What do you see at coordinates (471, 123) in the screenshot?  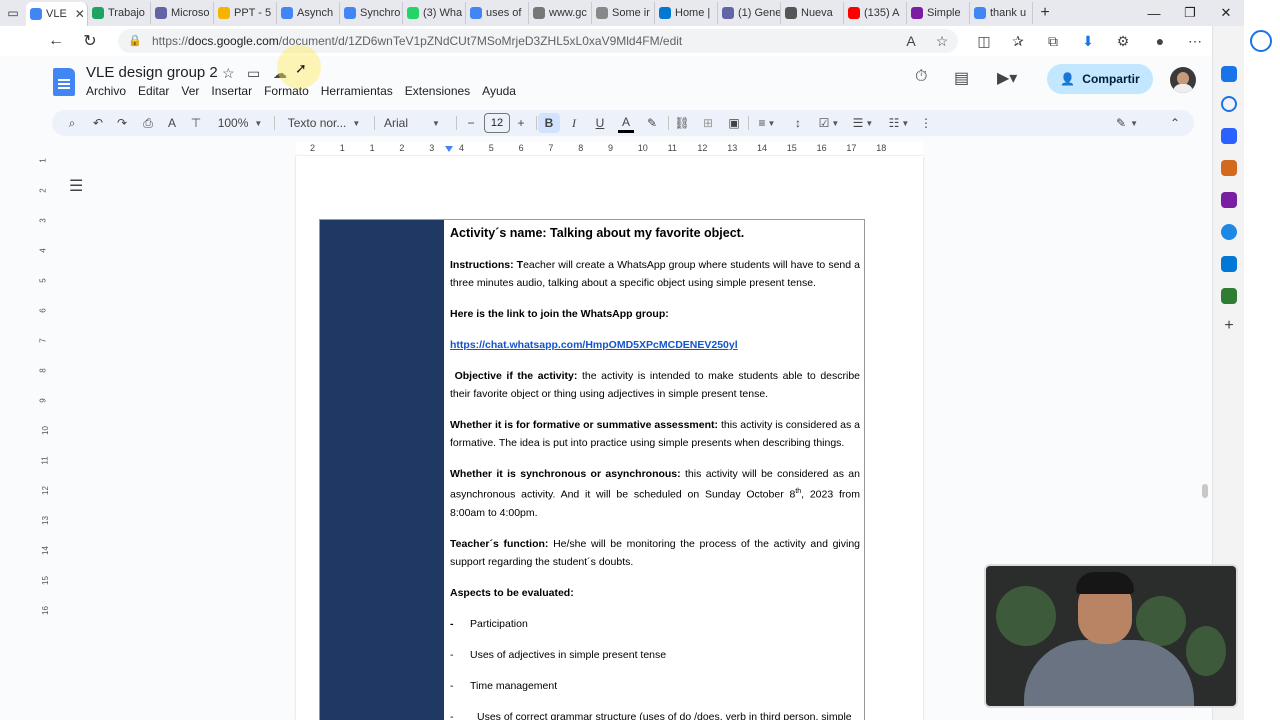 I see `decrease-font-size-icon: −` at bounding box center [471, 123].